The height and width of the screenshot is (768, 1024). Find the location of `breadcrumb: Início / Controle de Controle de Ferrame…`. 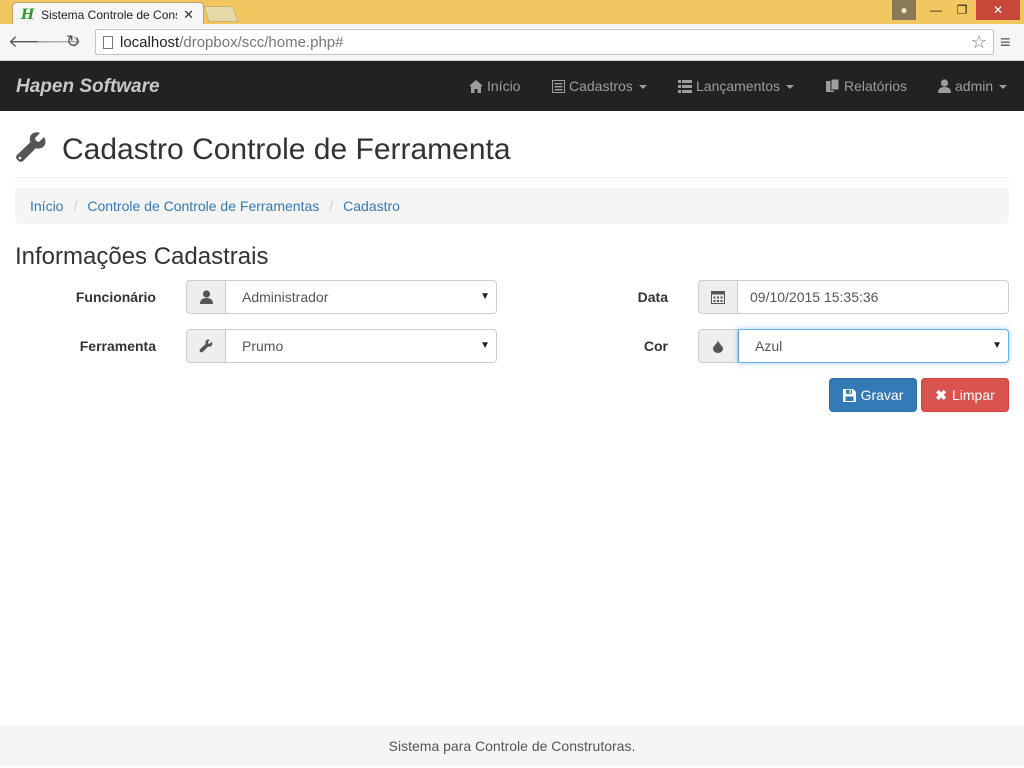

breadcrumb: Início / Controle de Controle de Ferrame… is located at coordinates (512, 206).